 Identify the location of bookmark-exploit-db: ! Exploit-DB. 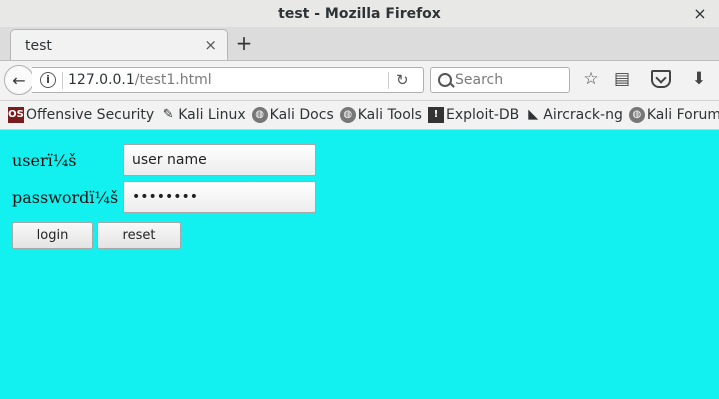
(473, 115).